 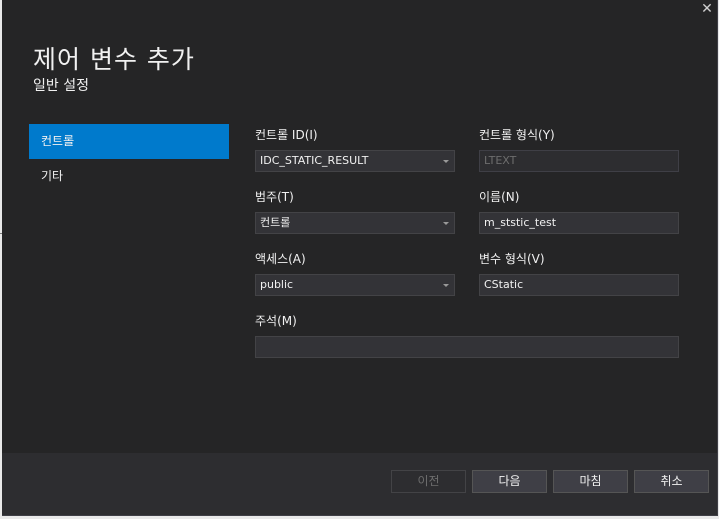 What do you see at coordinates (129, 176) in the screenshot?
I see `sidebar-item-misc: 기타` at bounding box center [129, 176].